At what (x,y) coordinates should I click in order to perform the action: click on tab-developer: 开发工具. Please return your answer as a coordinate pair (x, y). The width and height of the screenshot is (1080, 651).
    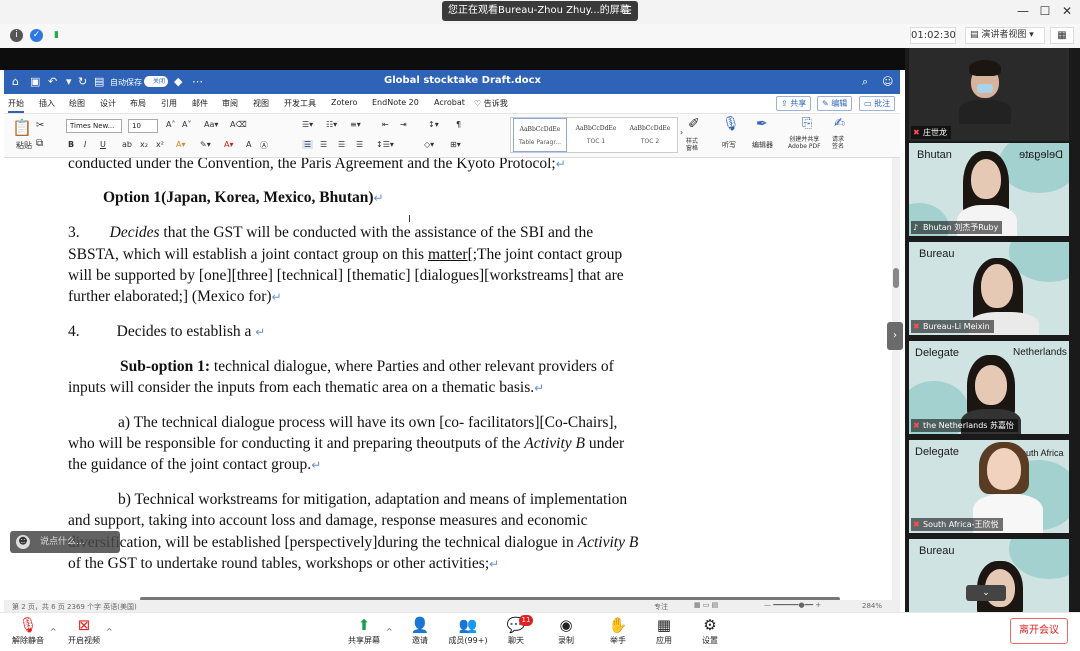
    Looking at the image, I should click on (300, 103).